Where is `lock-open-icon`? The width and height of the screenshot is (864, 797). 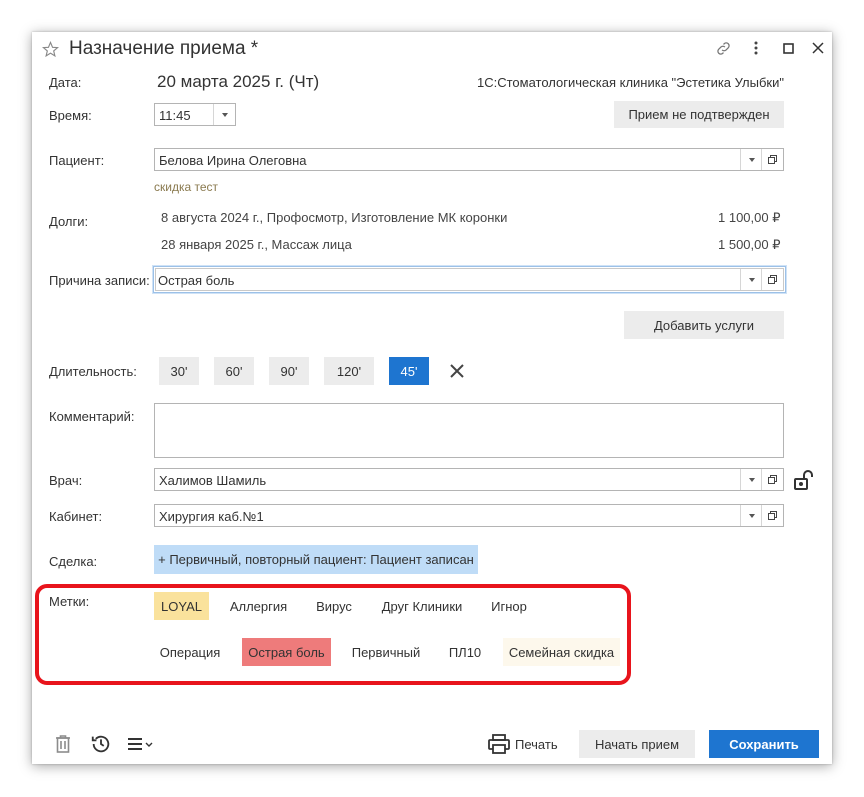 lock-open-icon is located at coordinates (803, 480).